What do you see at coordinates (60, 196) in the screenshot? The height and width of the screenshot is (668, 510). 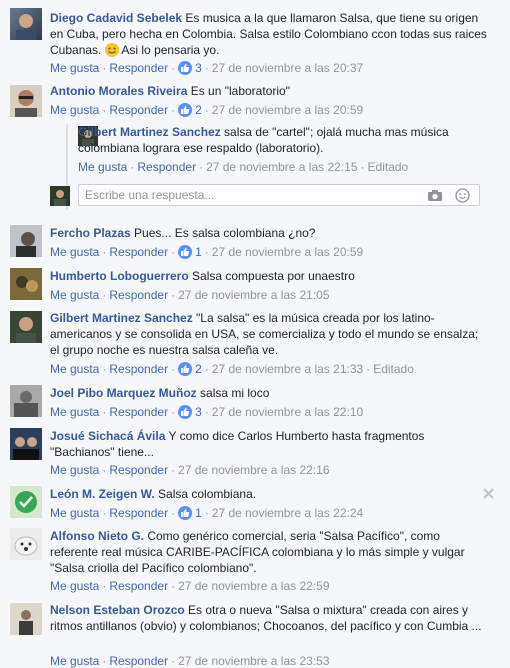 I see `current-user-avatar` at bounding box center [60, 196].